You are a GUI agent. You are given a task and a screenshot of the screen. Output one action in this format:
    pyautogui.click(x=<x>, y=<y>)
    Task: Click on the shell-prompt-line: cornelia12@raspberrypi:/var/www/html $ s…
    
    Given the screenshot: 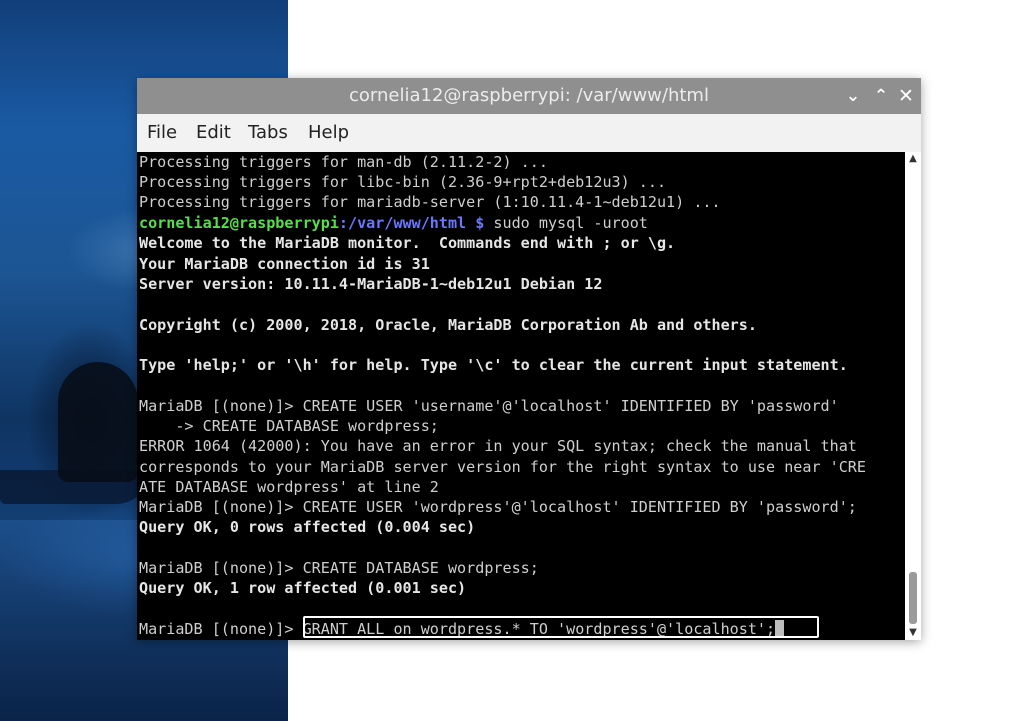 What is the action you would take?
    pyautogui.click(x=393, y=223)
    